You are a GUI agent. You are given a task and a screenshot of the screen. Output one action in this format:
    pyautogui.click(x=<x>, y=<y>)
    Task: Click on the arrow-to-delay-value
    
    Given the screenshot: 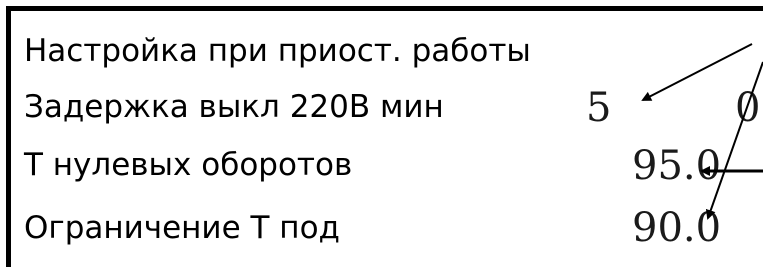 What is the action you would take?
    pyautogui.click(x=697, y=72)
    